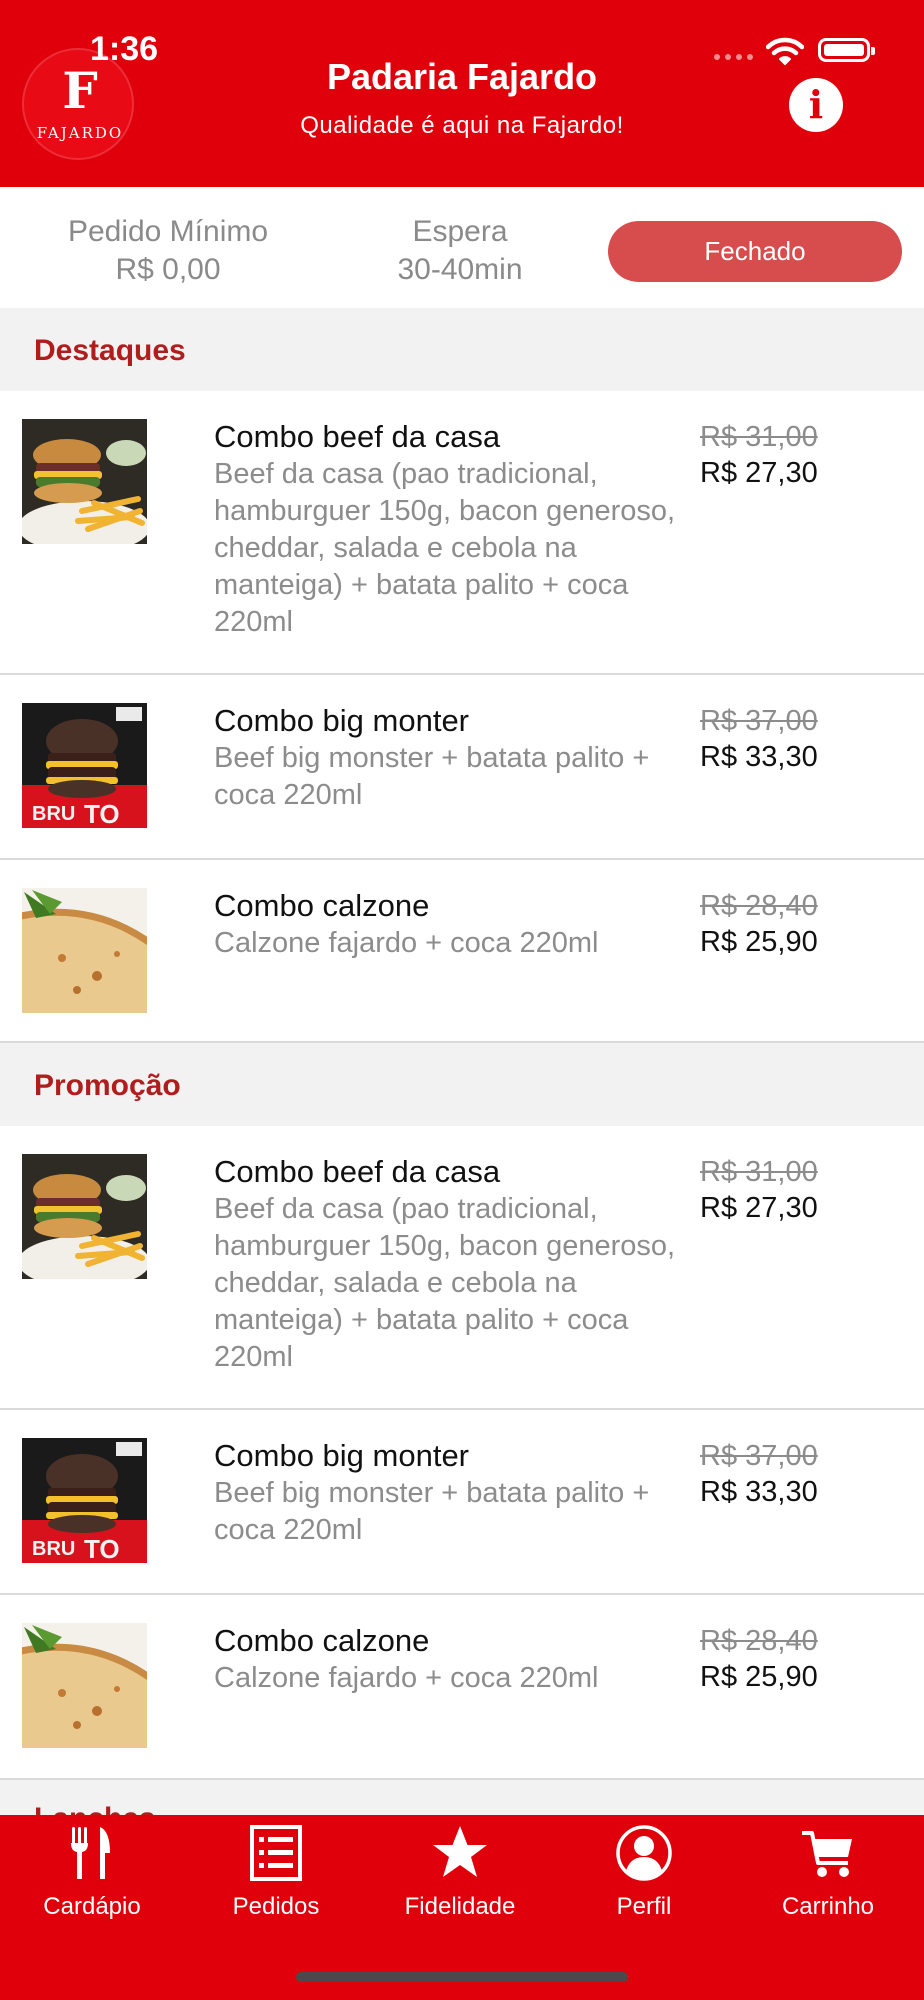 This screenshot has width=924, height=2000. Describe the element at coordinates (644, 1906) in the screenshot. I see `tab-label: Perfil` at that location.